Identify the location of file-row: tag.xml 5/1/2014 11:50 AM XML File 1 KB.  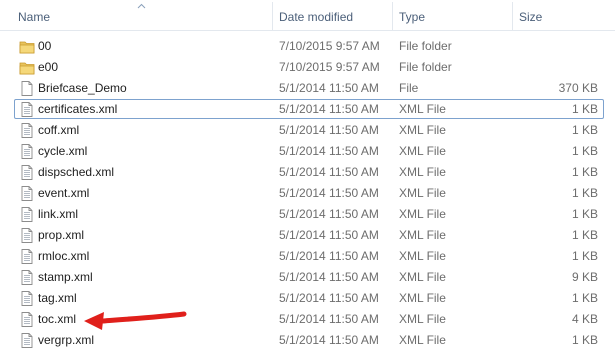
(307, 298).